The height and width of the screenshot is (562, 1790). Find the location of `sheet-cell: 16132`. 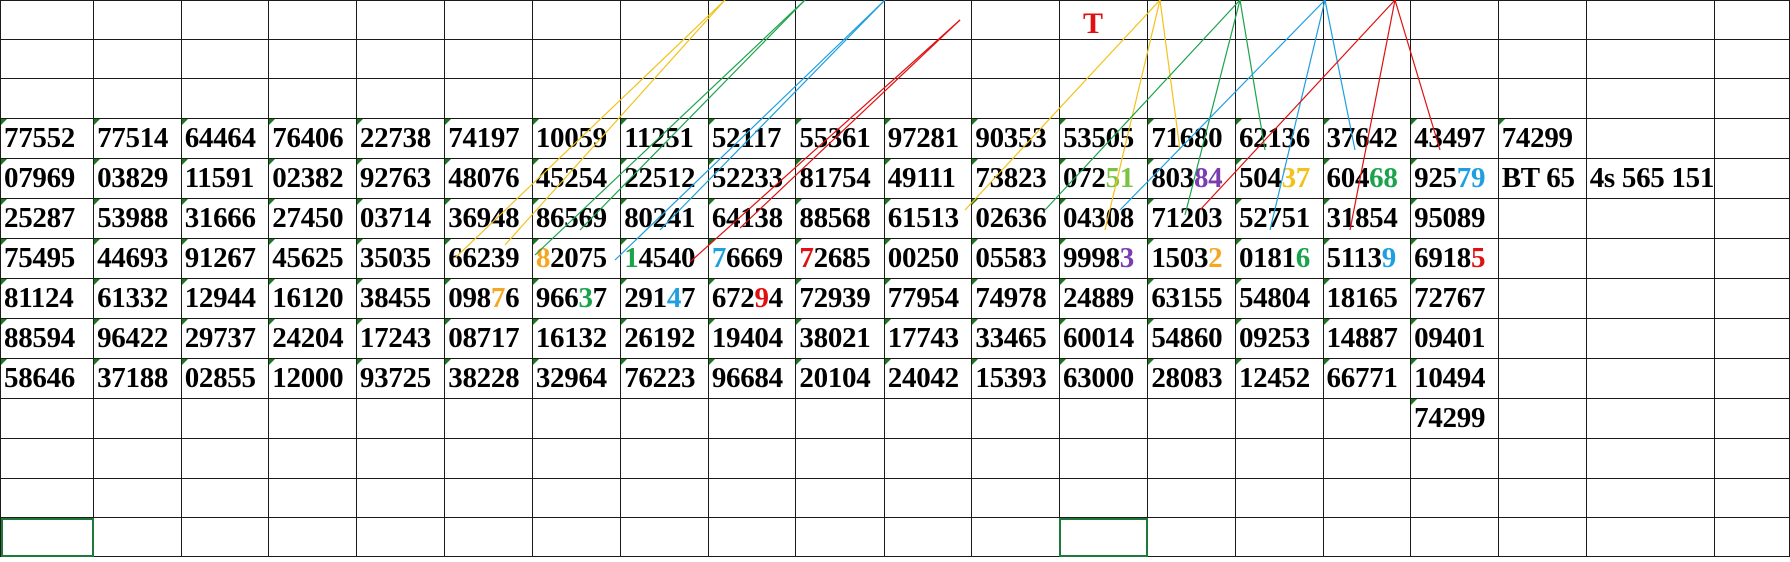

sheet-cell: 16132 is located at coordinates (576, 338).